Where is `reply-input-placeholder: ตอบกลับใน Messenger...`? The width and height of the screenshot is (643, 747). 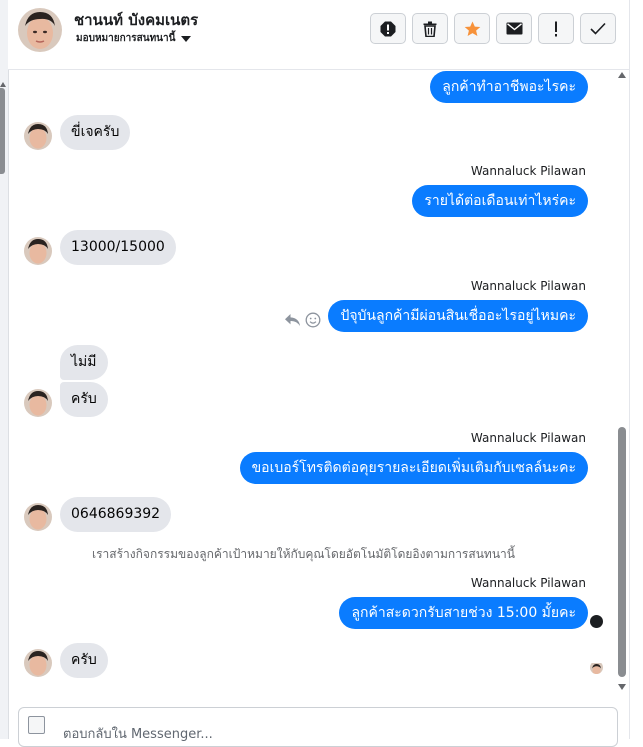 reply-input-placeholder: ตอบกลับใน Messenger... is located at coordinates (138, 733).